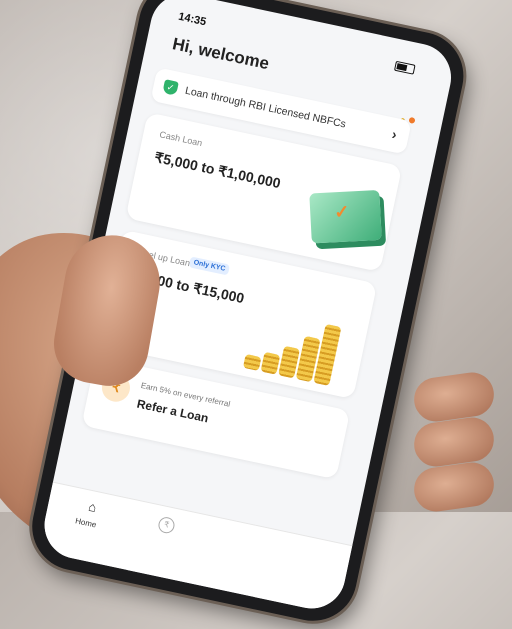 The image size is (512, 629). What do you see at coordinates (92, 507) in the screenshot?
I see `home-icon: ⌂` at bounding box center [92, 507].